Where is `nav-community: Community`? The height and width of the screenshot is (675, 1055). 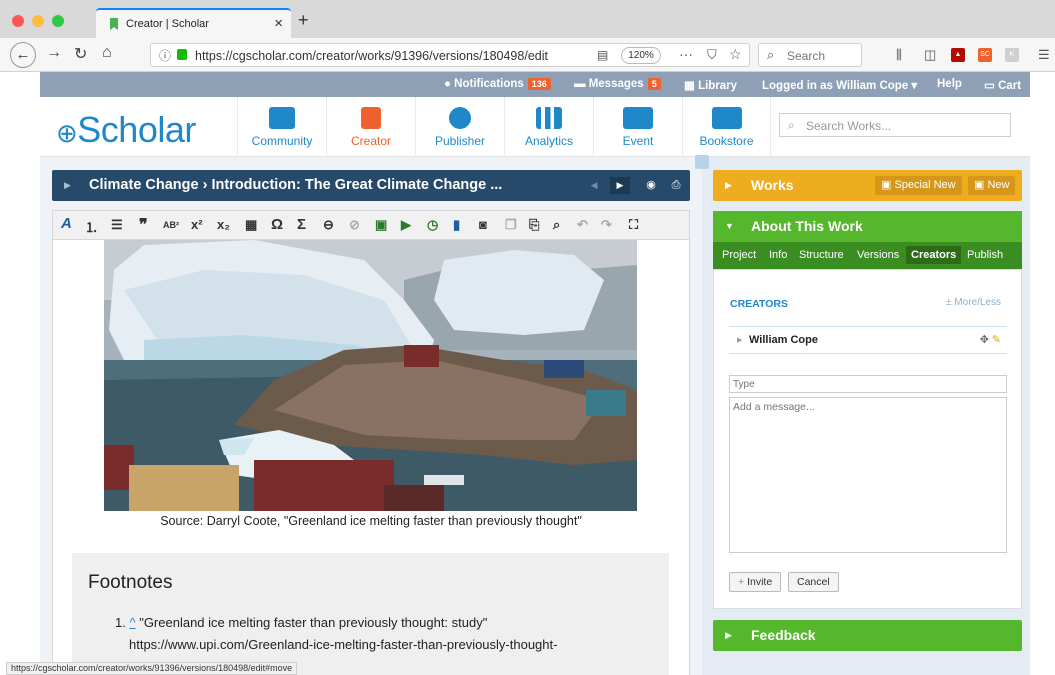
nav-community: Community is located at coordinates (281, 127).